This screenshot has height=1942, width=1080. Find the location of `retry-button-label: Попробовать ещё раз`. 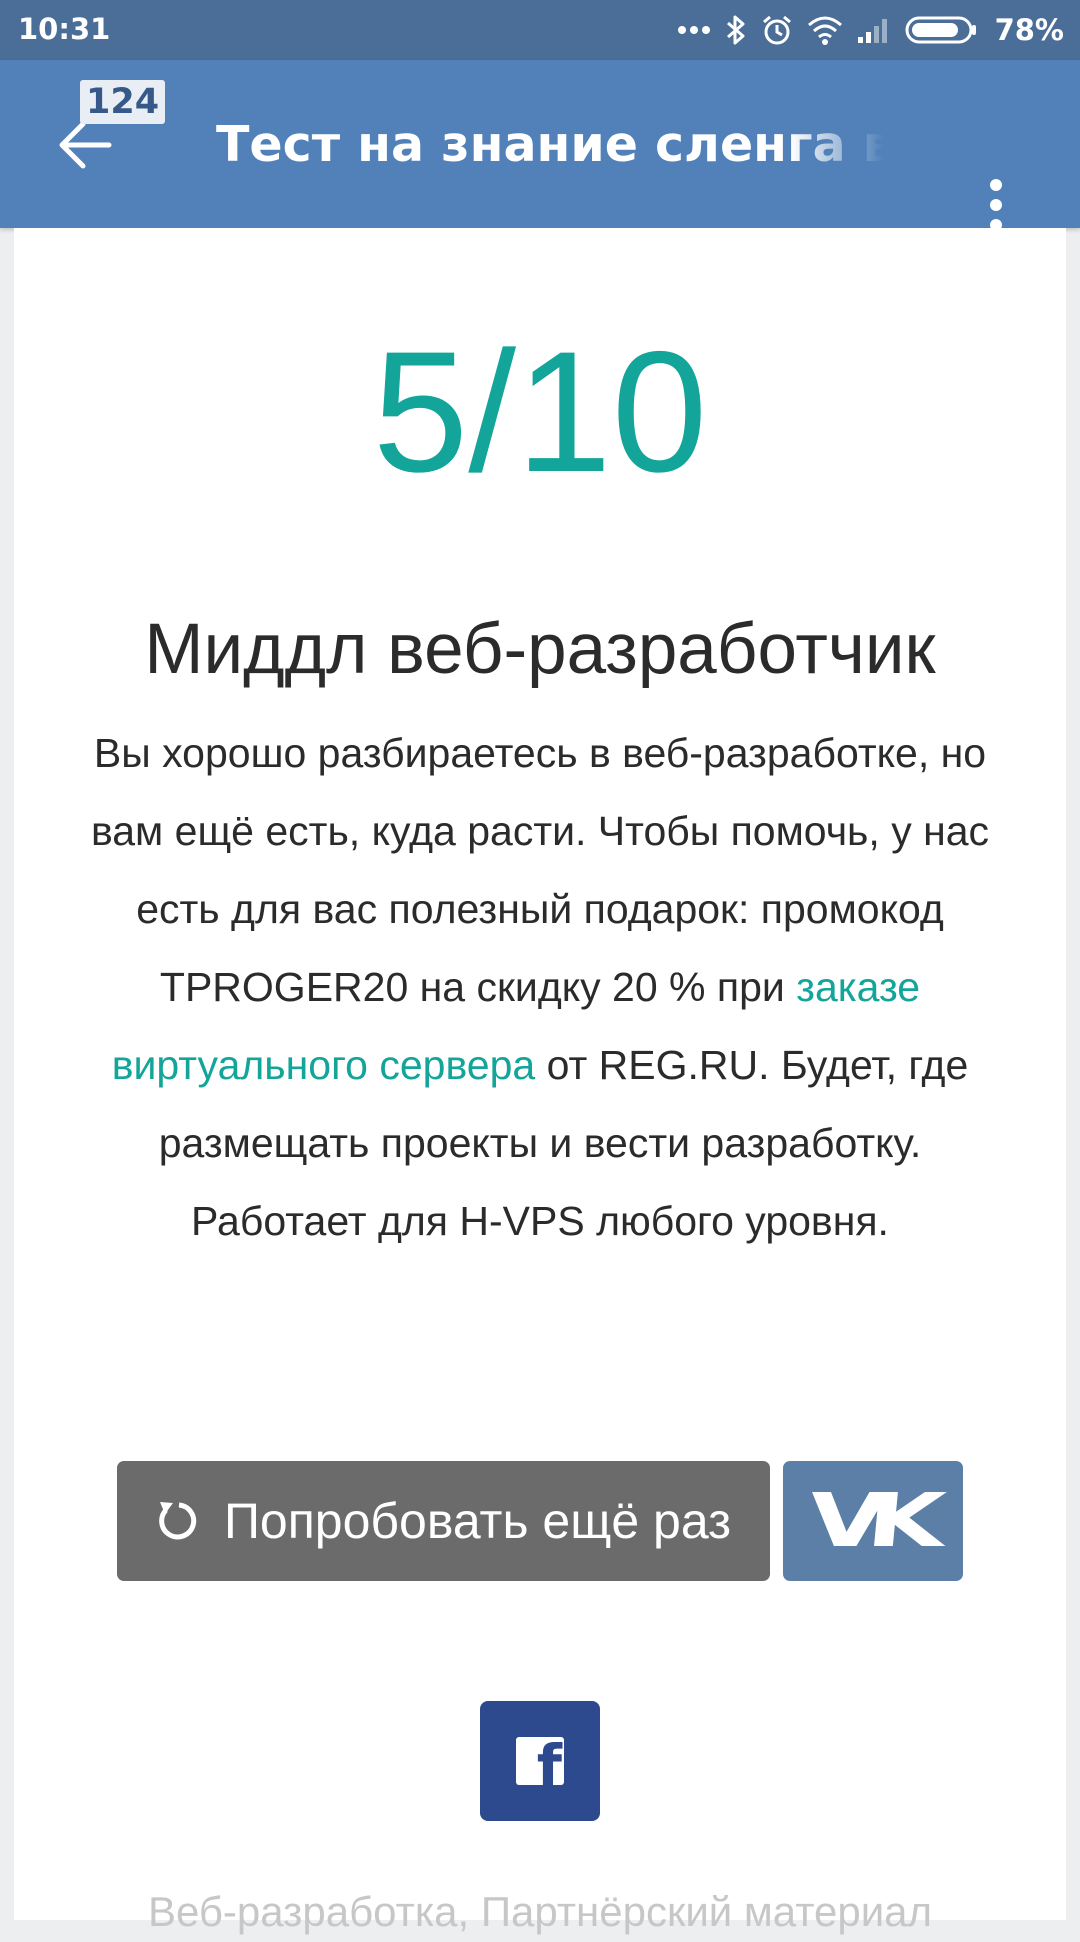

retry-button-label: Попробовать ещё раз is located at coordinates (477, 1521).